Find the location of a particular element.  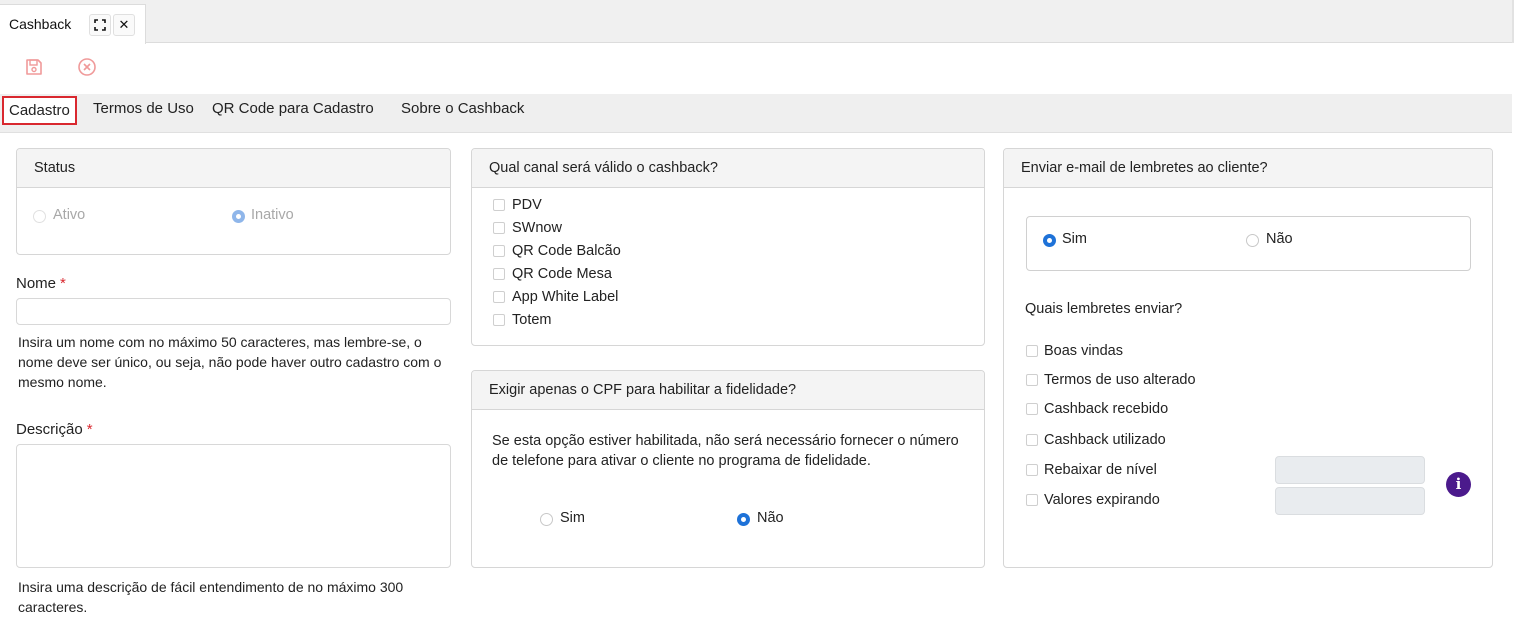

status-inativo-radio is located at coordinates (238, 216).